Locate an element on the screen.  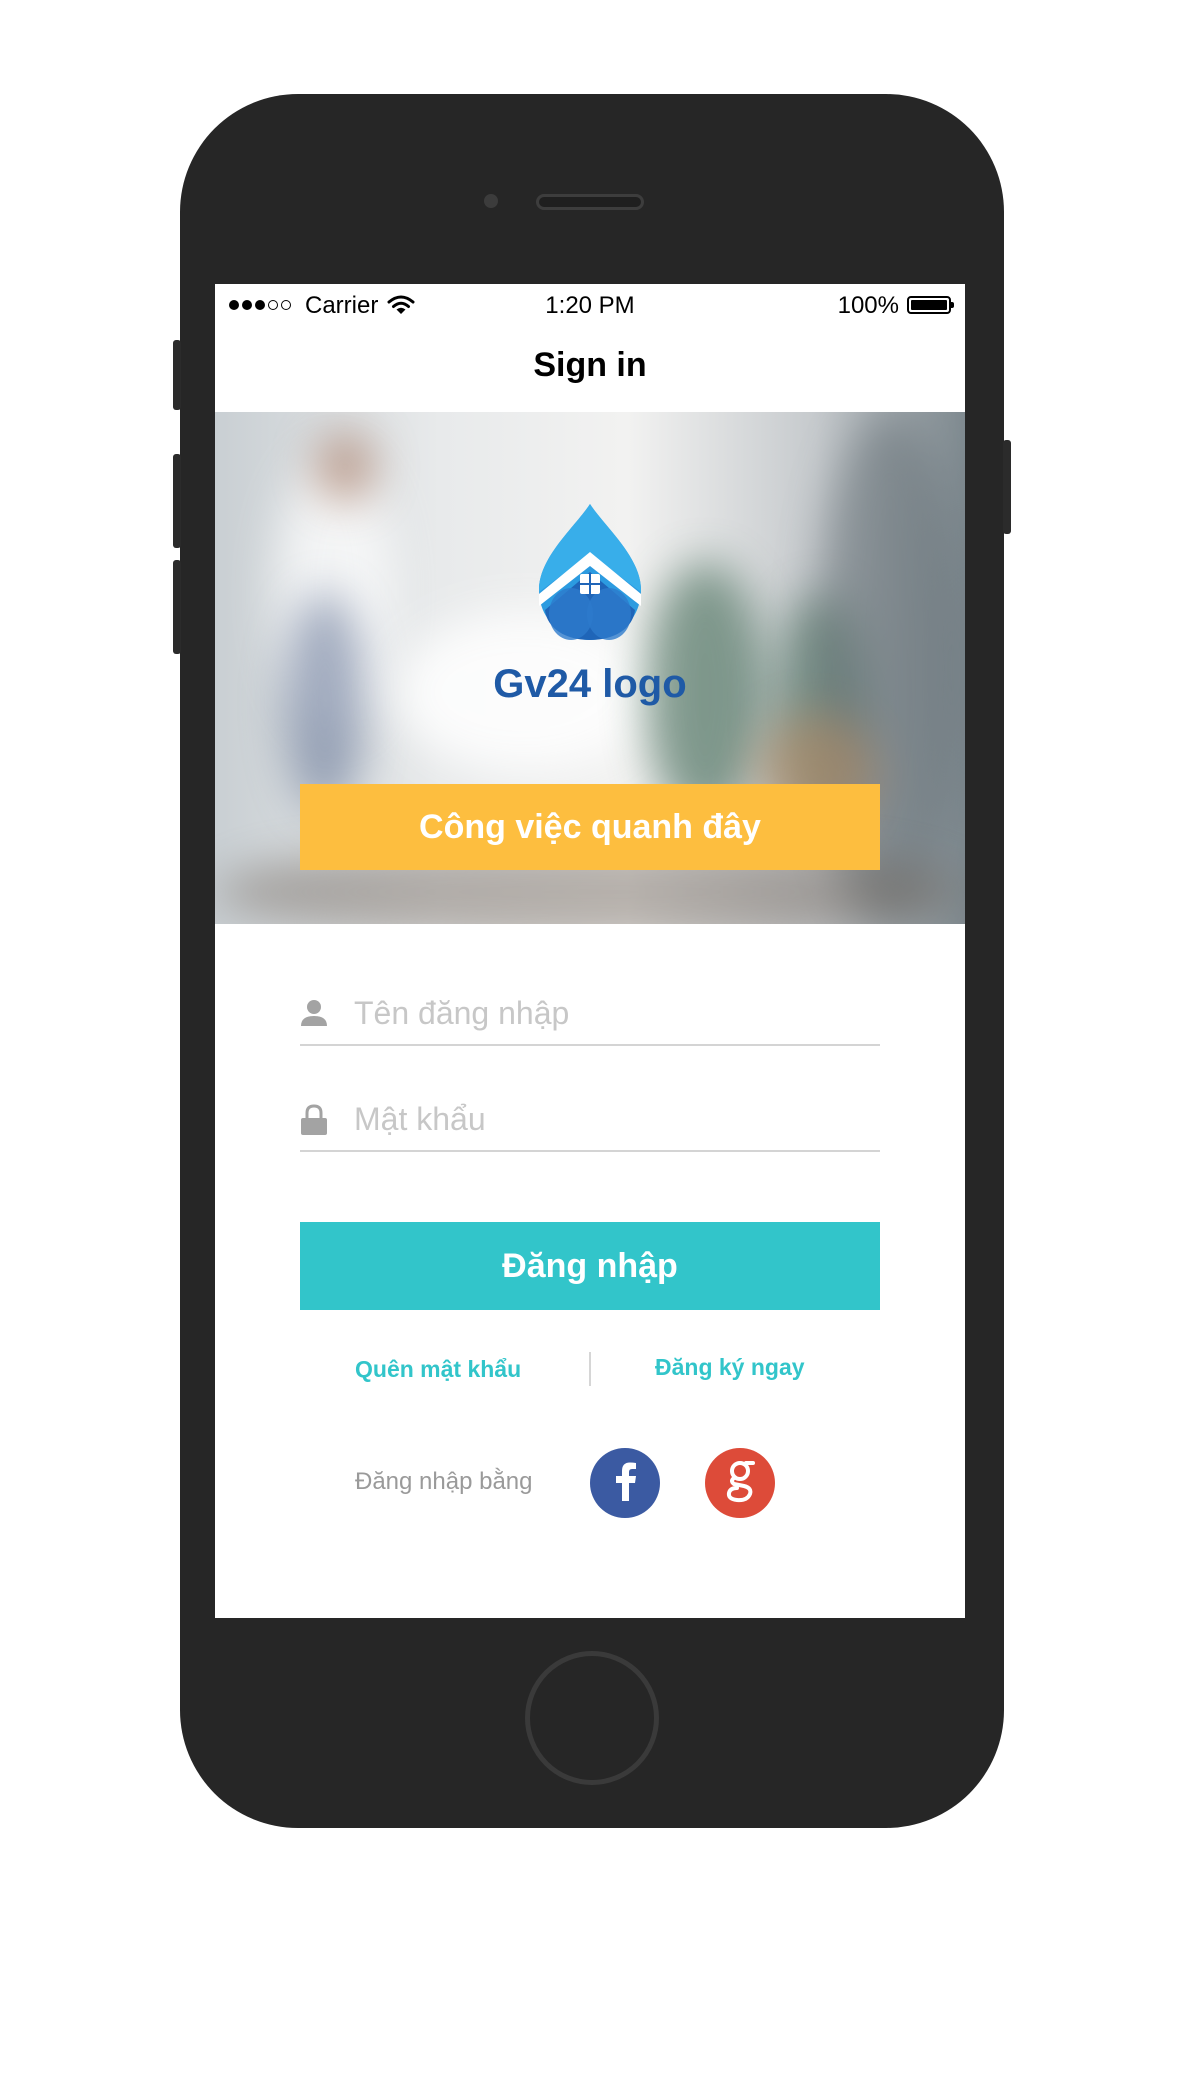
username-input is located at coordinates (614, 1013).